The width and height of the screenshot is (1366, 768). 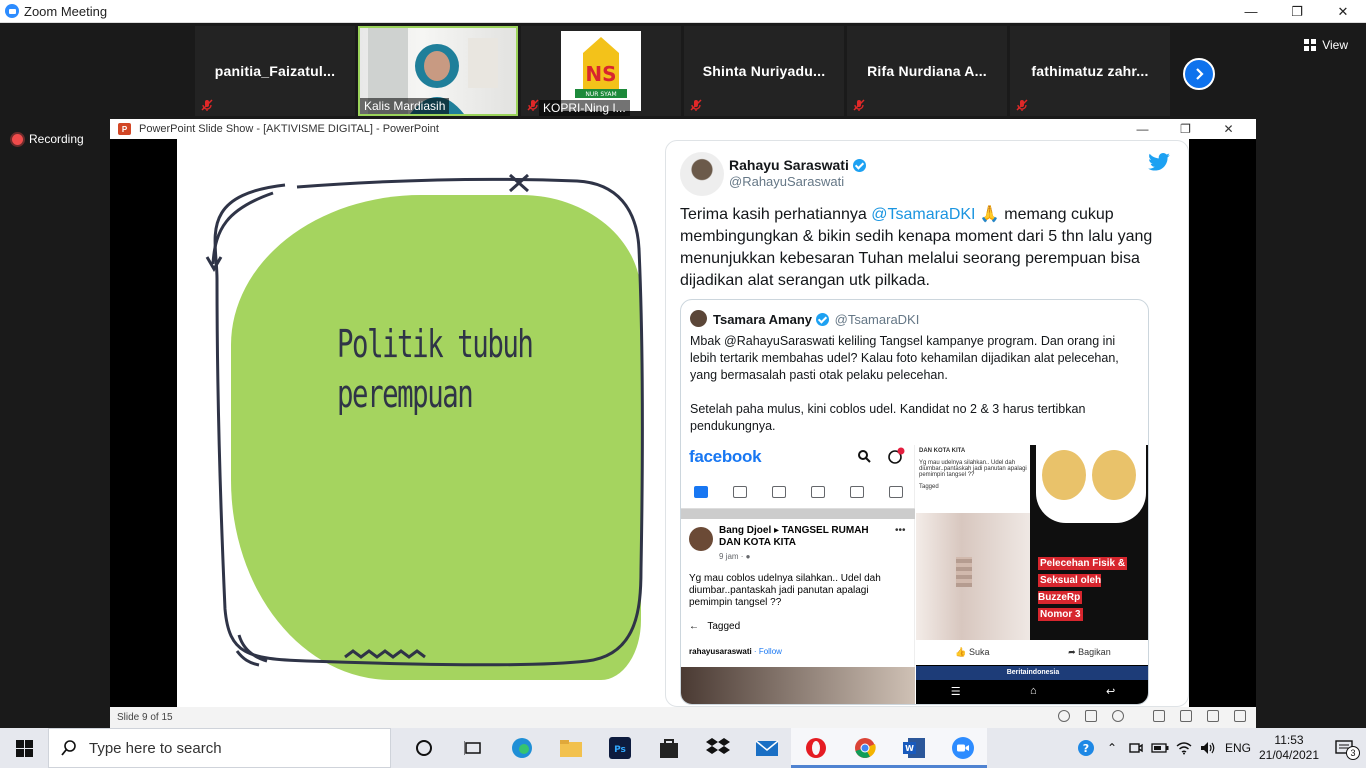 I want to click on facebook-logo: facebook, so click(x=725, y=456).